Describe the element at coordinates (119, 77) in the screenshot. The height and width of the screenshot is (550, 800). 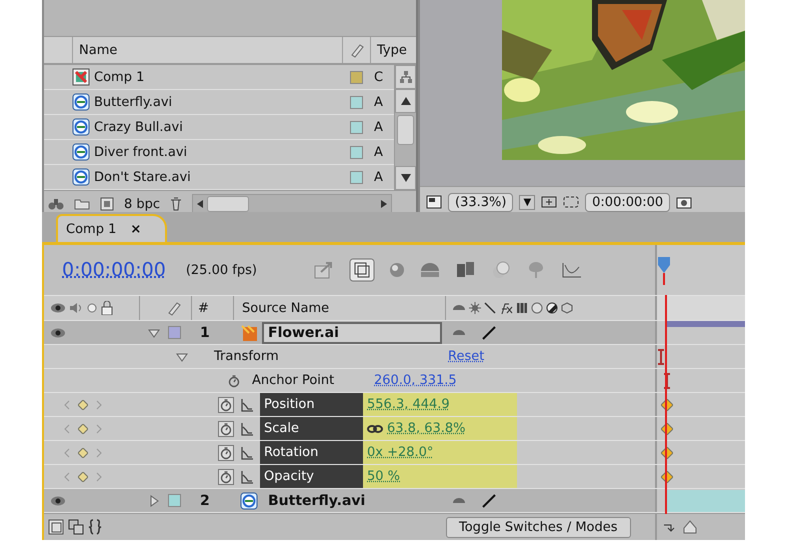
I see `item-name: Comp 1` at that location.